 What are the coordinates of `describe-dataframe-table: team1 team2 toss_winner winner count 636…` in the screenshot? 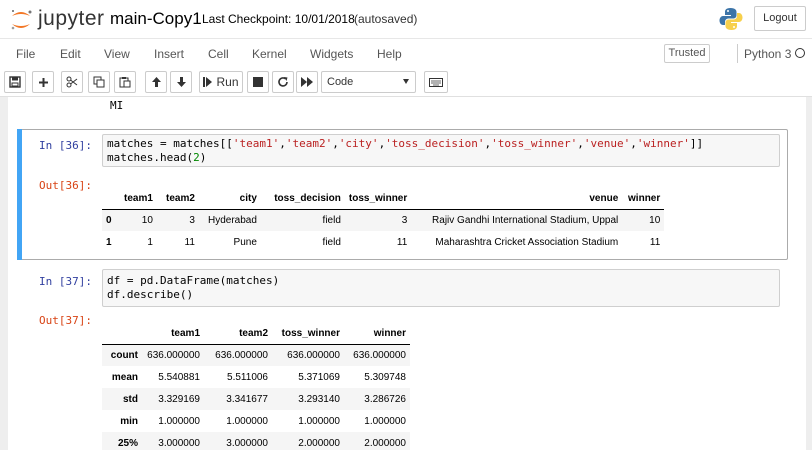 It's located at (256, 386).